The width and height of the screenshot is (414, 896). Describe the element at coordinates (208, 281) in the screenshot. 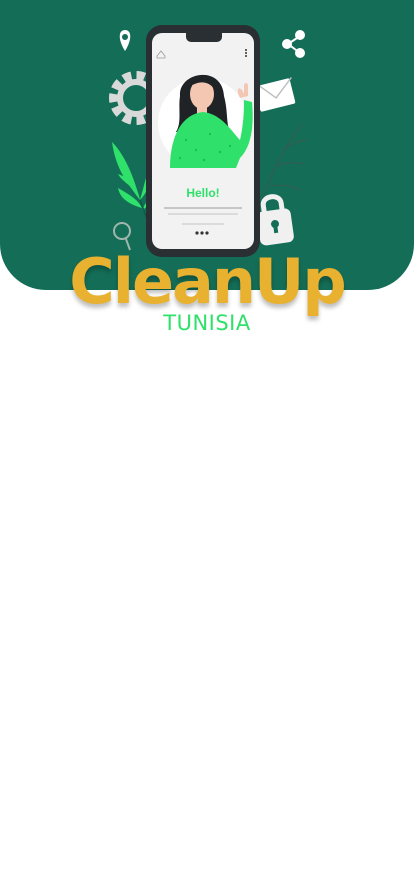

I see `app-logo-title: CleanUp` at that location.